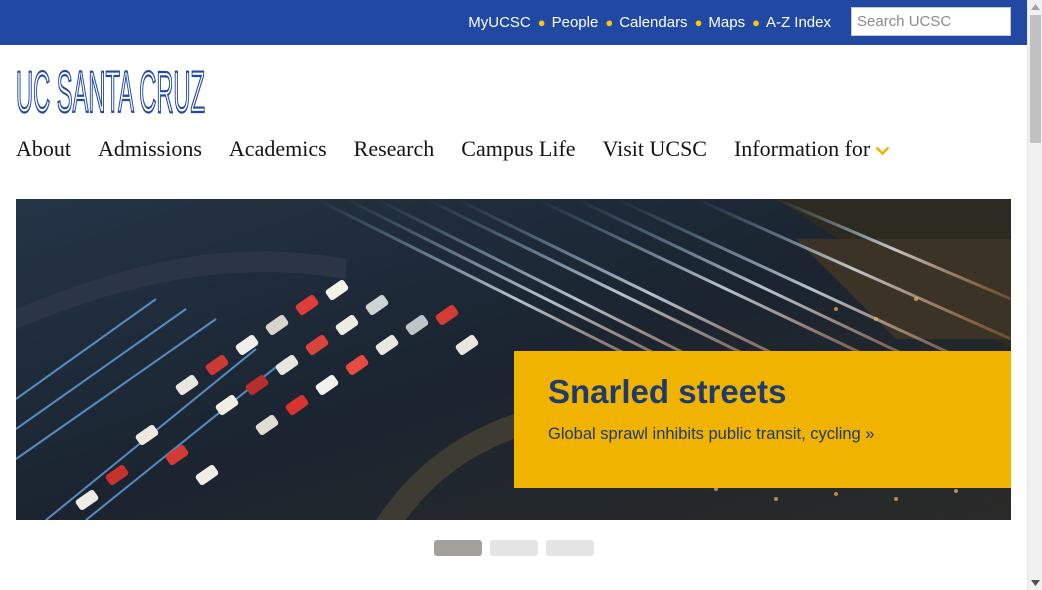 This screenshot has width=1042, height=590. What do you see at coordinates (931, 21) in the screenshot?
I see `search-input` at bounding box center [931, 21].